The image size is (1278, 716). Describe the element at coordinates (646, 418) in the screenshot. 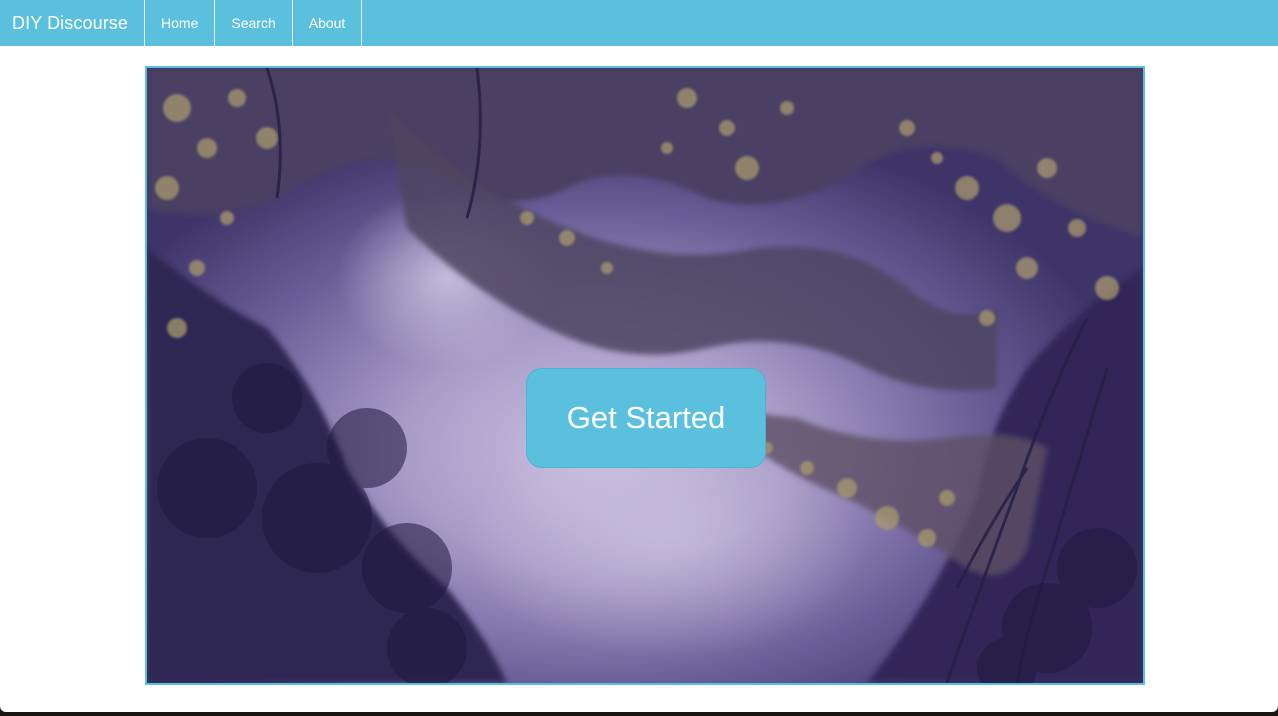

I see `get-started-button: Get Started` at that location.